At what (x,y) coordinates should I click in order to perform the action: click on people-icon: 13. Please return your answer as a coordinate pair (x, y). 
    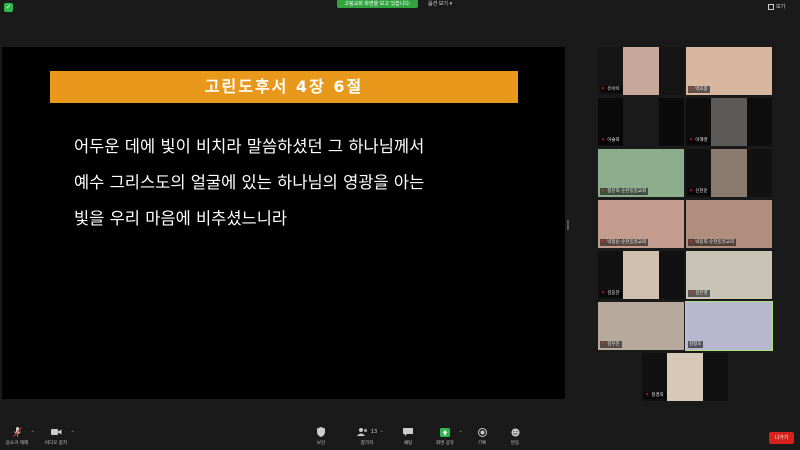
    Looking at the image, I should click on (367, 432).